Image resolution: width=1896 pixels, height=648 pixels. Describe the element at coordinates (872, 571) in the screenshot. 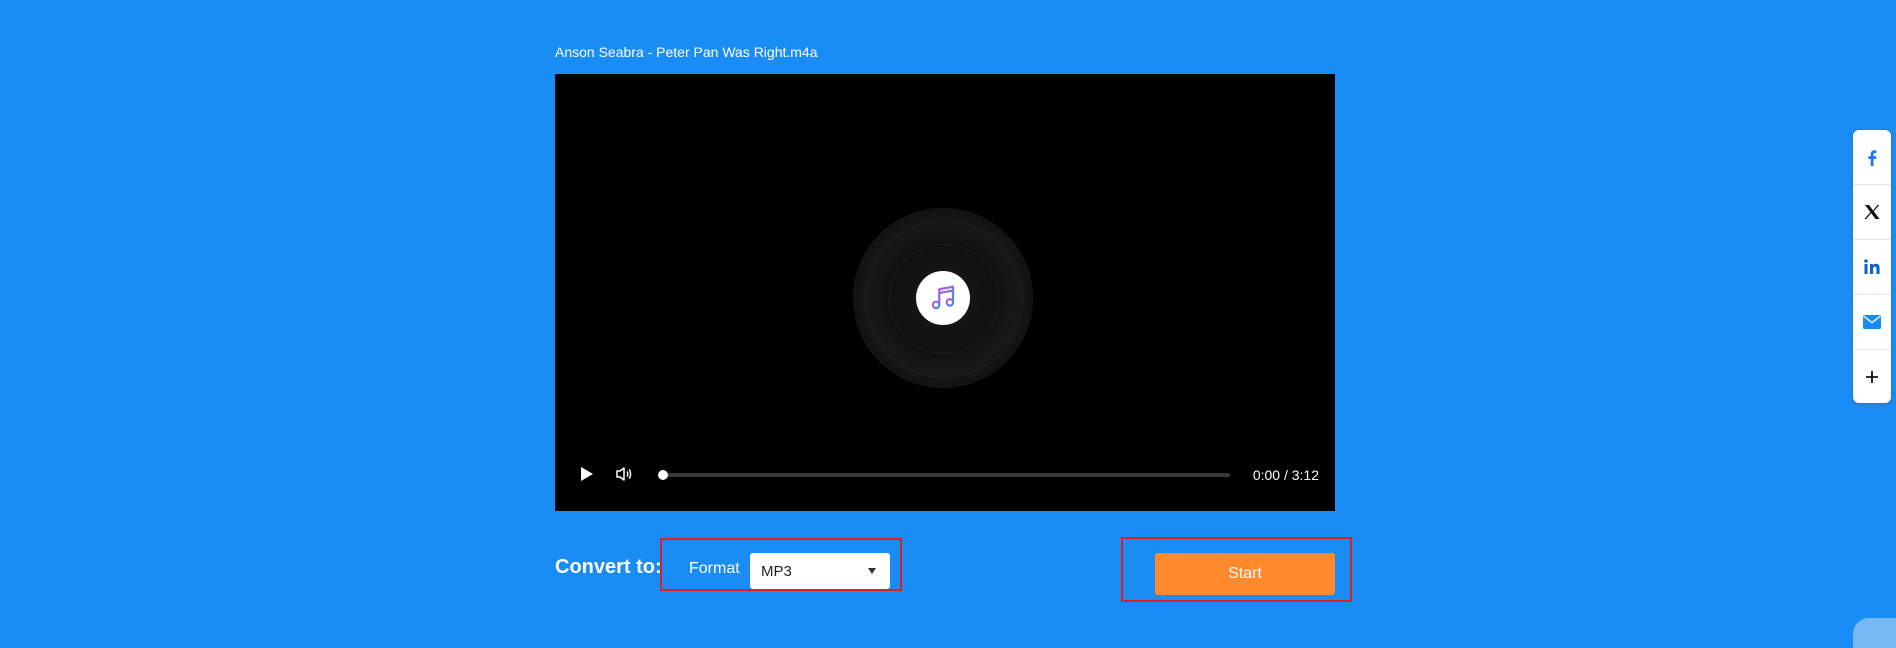

I see `caret-down-icon` at that location.